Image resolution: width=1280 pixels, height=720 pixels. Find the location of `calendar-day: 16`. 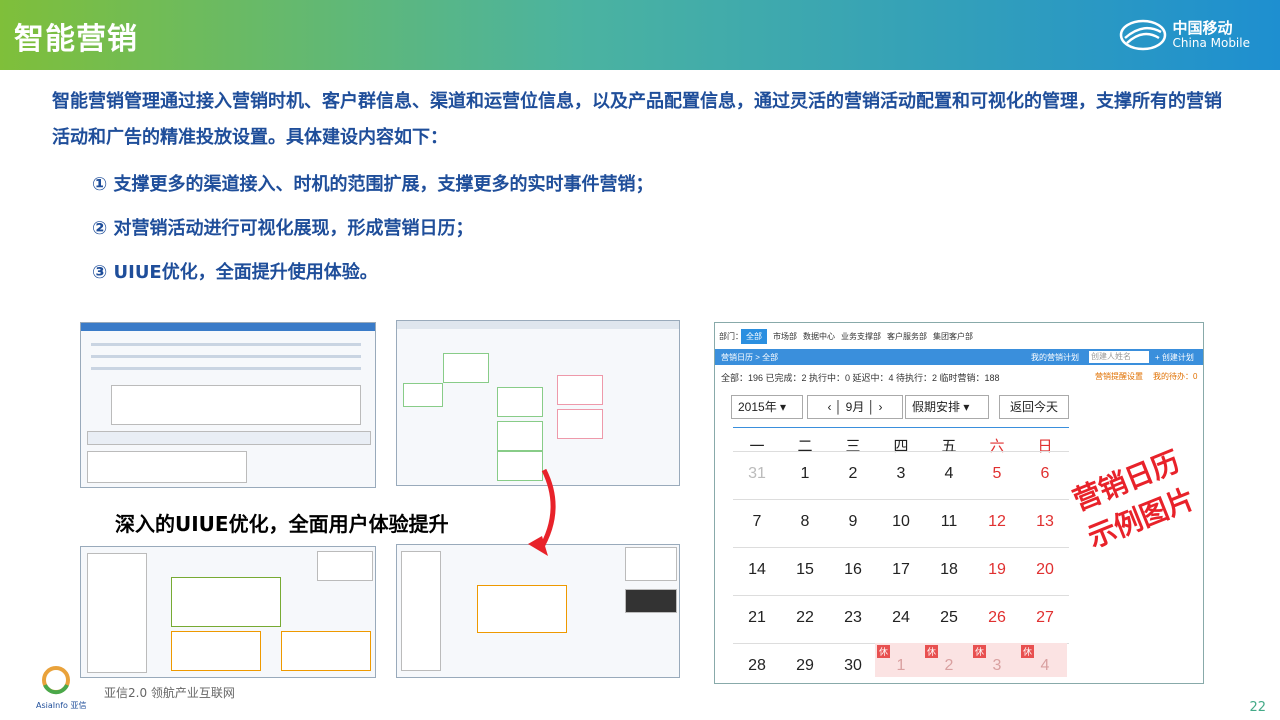

calendar-day: 16 is located at coordinates (853, 570).